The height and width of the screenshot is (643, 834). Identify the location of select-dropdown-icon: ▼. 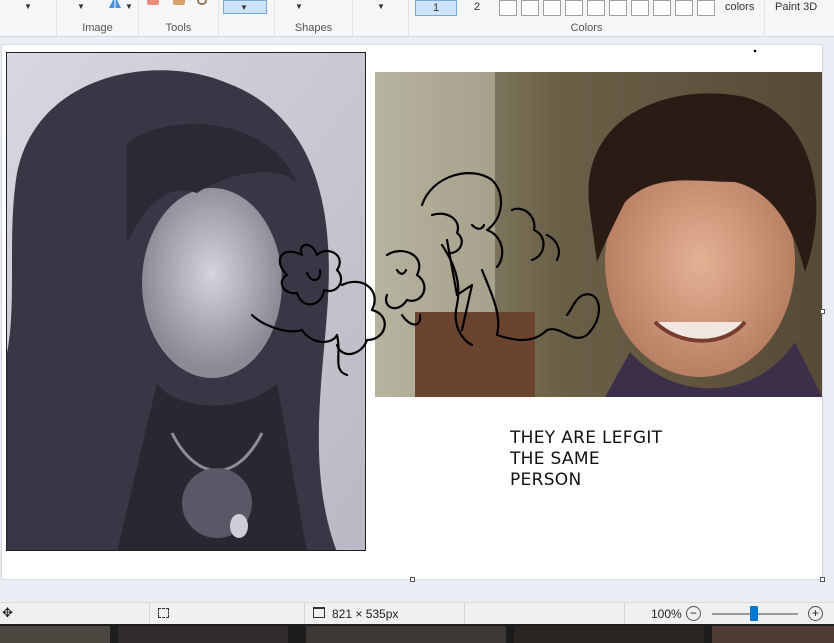
(81, 6).